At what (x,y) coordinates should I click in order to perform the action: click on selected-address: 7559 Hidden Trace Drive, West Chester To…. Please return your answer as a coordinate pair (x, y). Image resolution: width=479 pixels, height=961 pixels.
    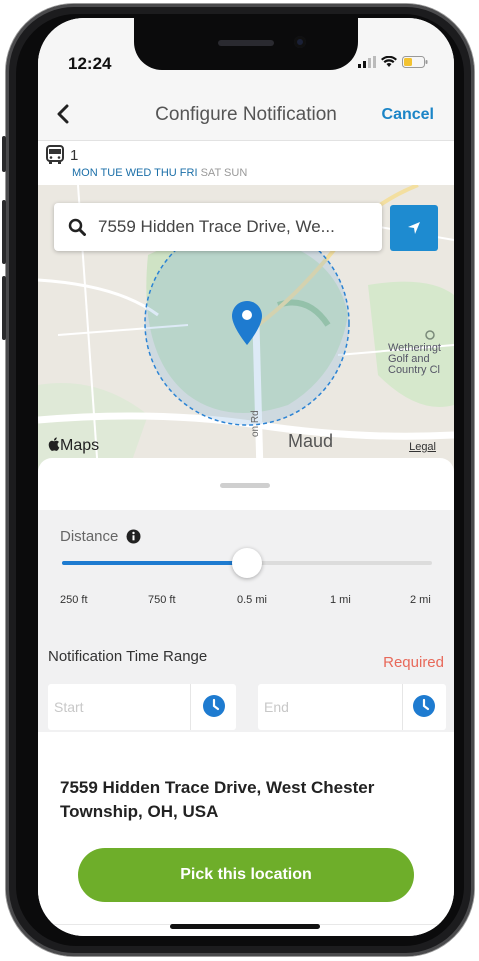
    Looking at the image, I should click on (240, 800).